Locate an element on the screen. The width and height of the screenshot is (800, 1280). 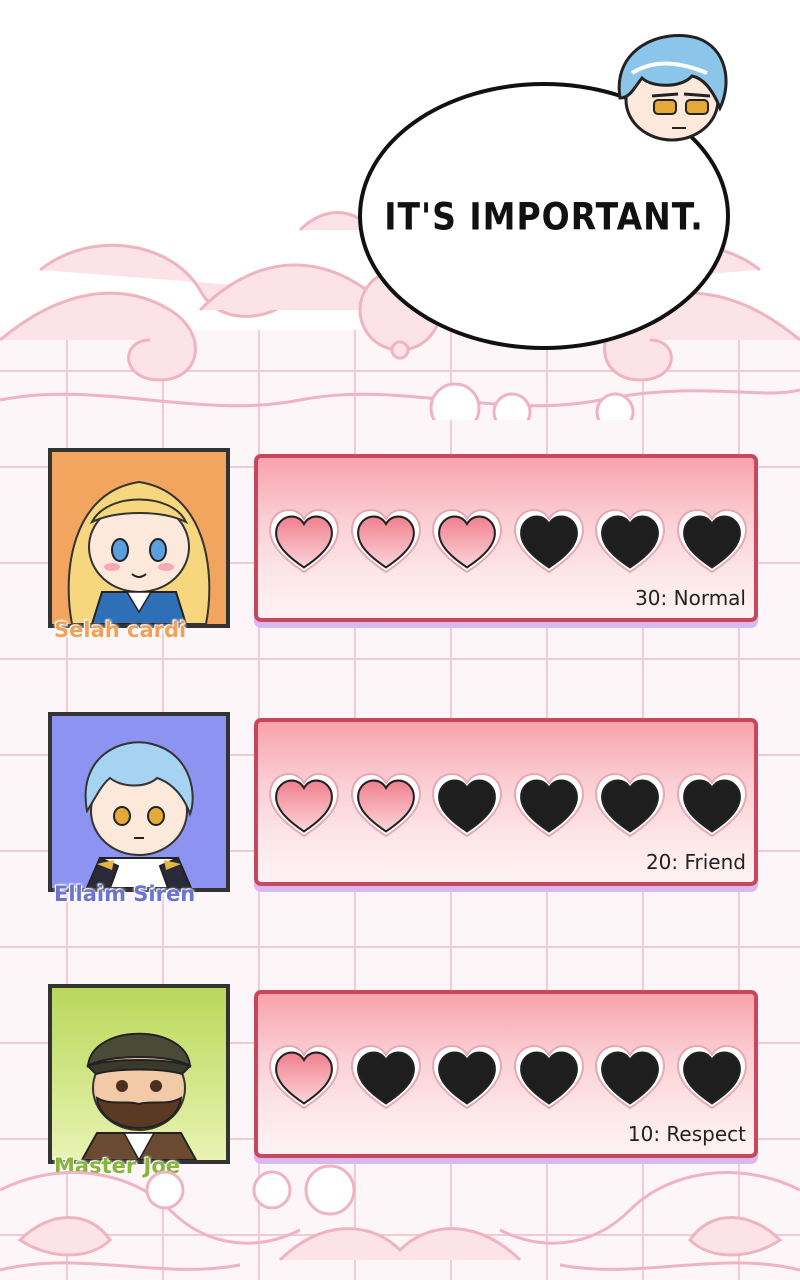
portrait-ellaim: Ellaim Siren is located at coordinates (139, 809).